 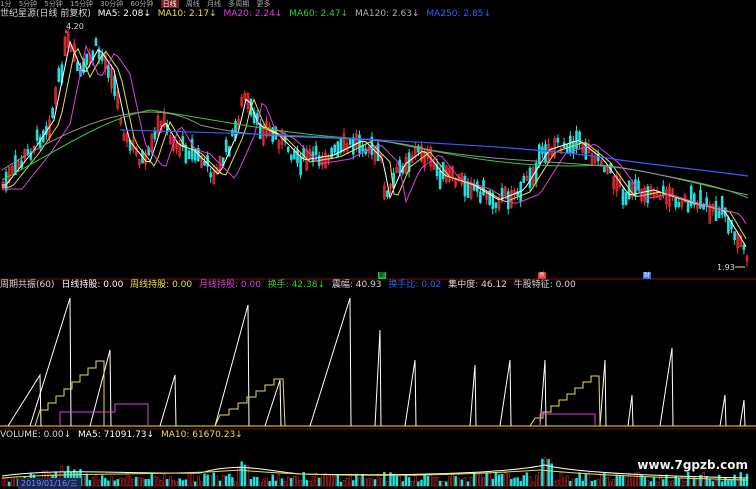 I want to click on low-price-label: 1.93, so click(x=726, y=267).